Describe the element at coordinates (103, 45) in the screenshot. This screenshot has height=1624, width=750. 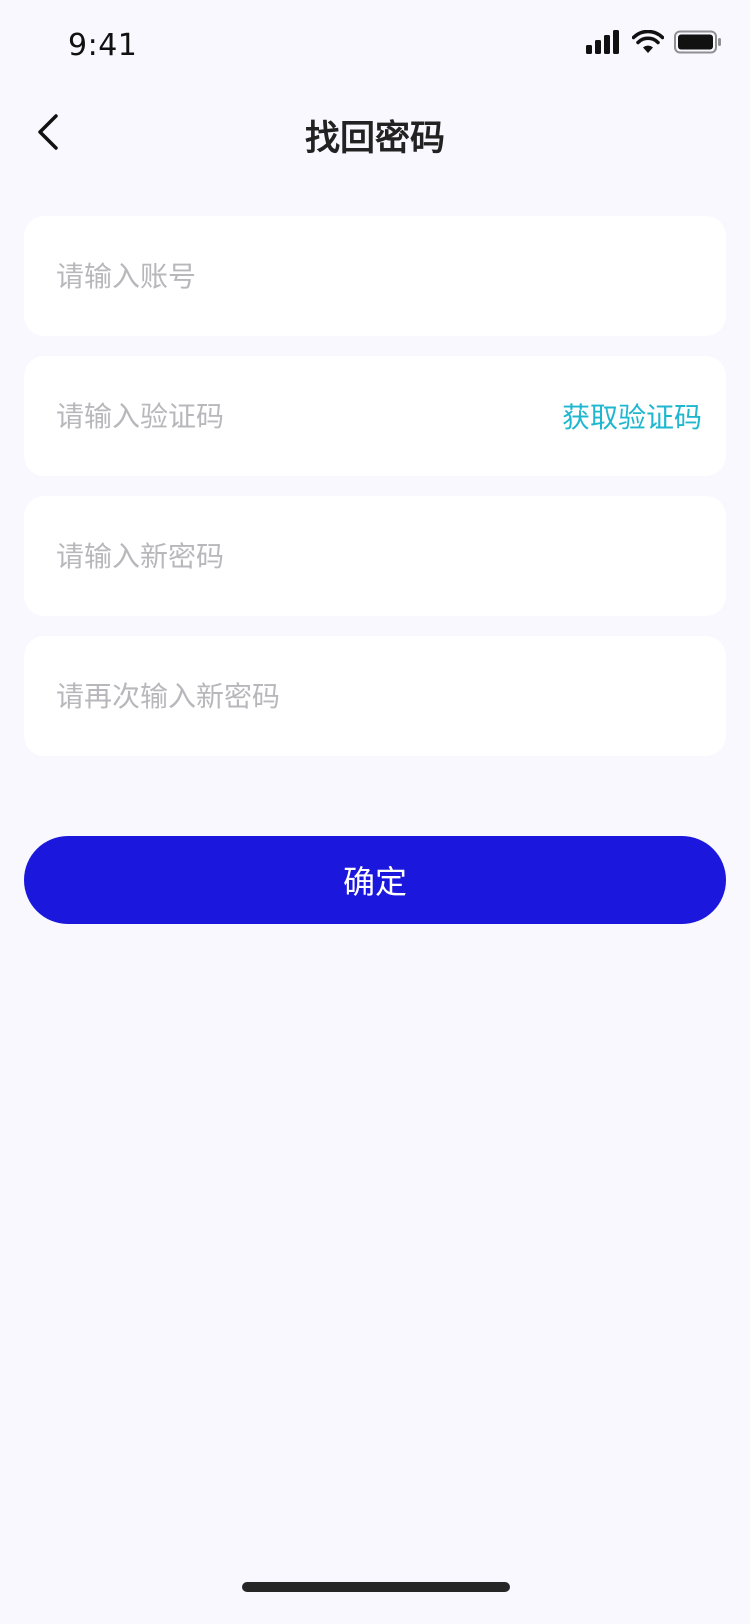
I see `status-time: 9:41` at that location.